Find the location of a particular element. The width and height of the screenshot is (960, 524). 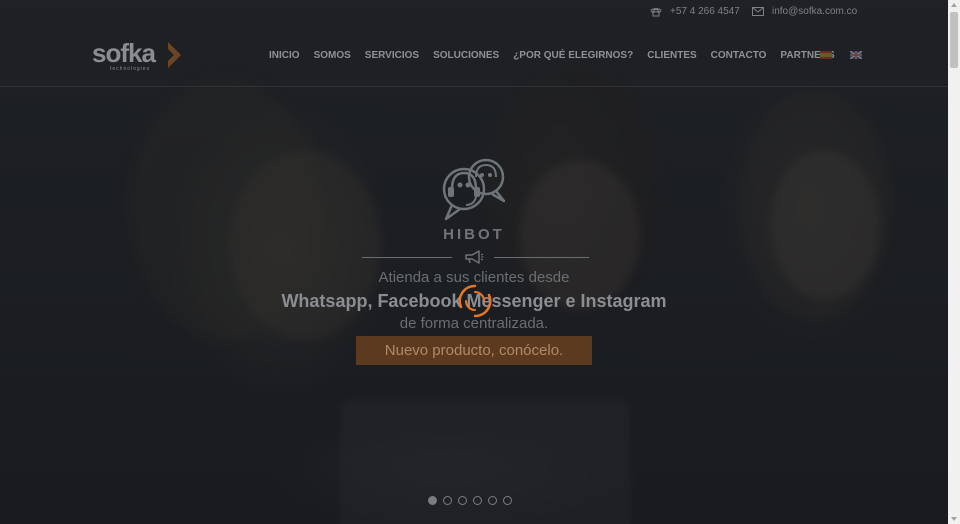

top-contact-bar: +57 4 266 4547 info@sofka.com.co is located at coordinates (474, 13).